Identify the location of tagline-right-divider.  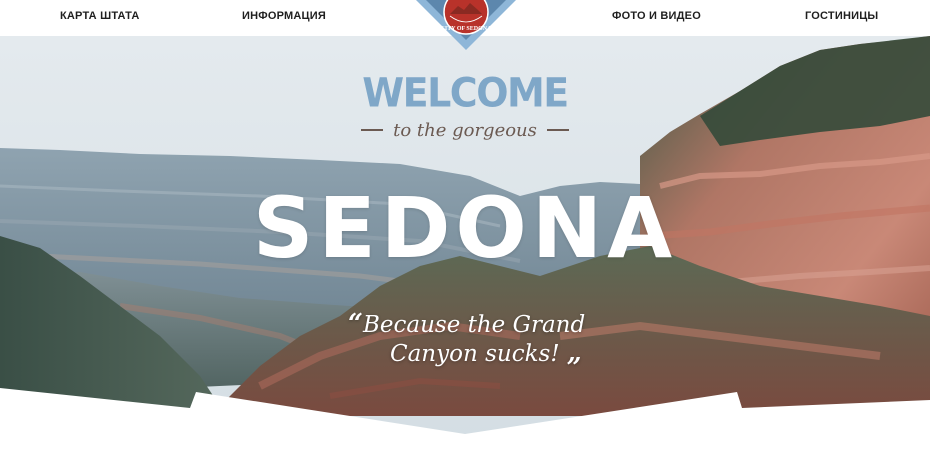
(557, 130).